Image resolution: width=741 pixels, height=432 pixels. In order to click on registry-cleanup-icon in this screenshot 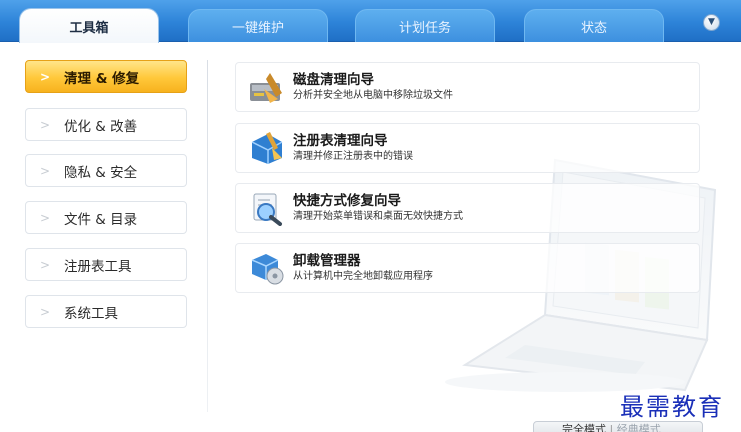, I will do `click(267, 148)`.